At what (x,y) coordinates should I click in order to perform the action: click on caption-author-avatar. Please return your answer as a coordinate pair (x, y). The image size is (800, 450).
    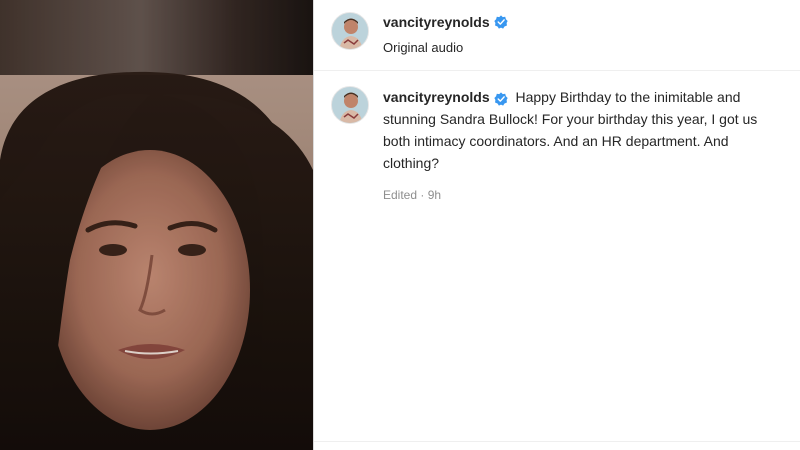
    Looking at the image, I should click on (350, 105).